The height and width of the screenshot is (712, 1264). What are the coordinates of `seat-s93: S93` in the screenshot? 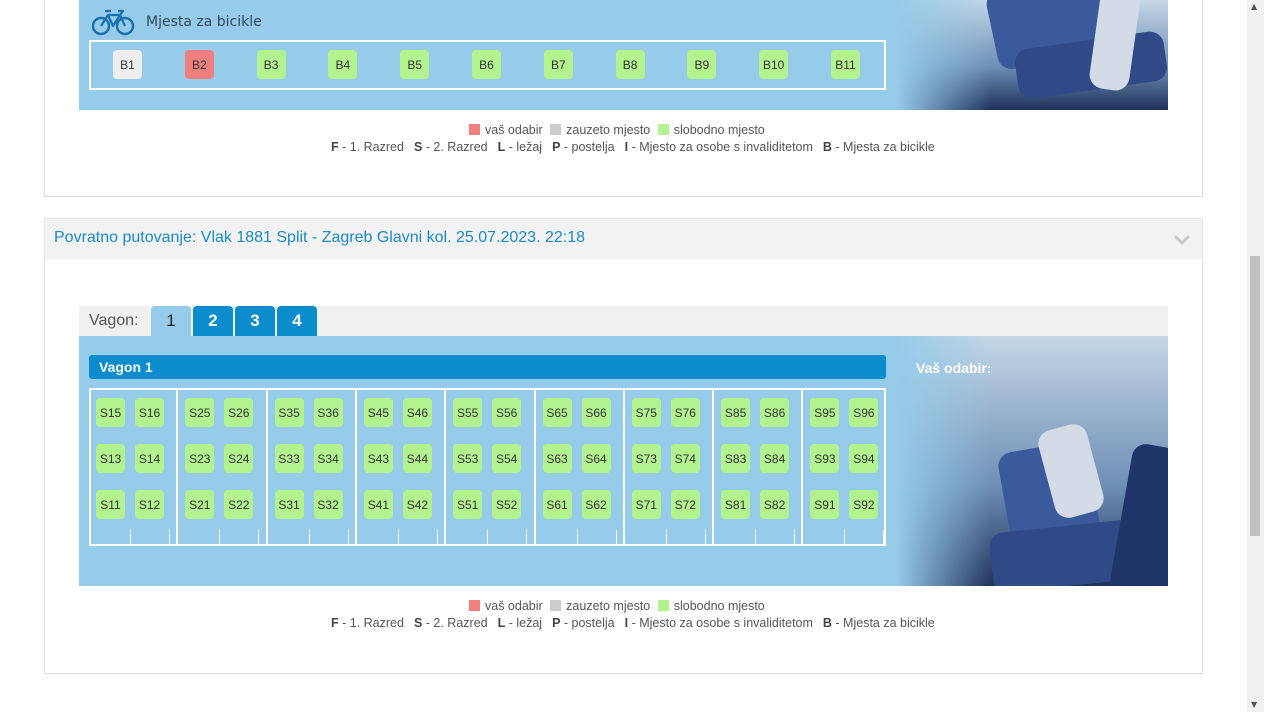 It's located at (825, 458).